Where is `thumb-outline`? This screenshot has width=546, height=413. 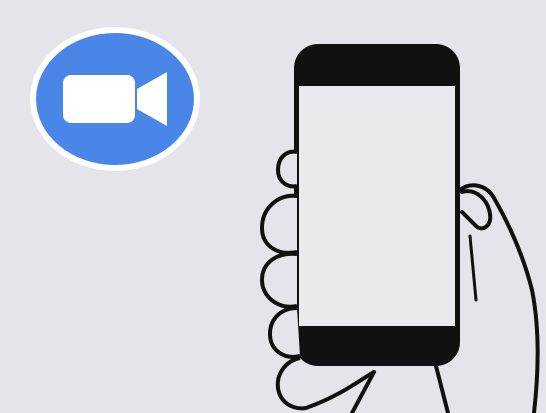
thumb-outline is located at coordinates (476, 210).